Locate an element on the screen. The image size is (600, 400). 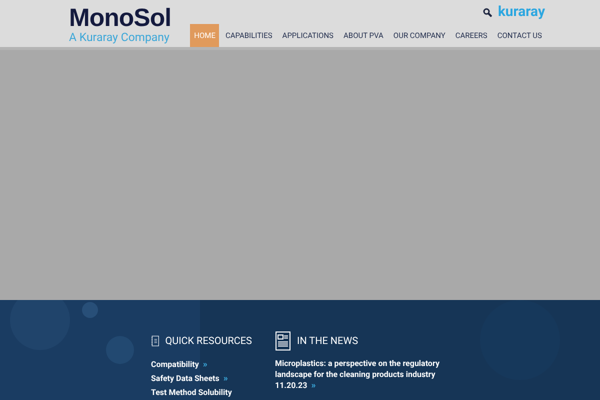
resource-link: Compatibility » is located at coordinates (201, 365).